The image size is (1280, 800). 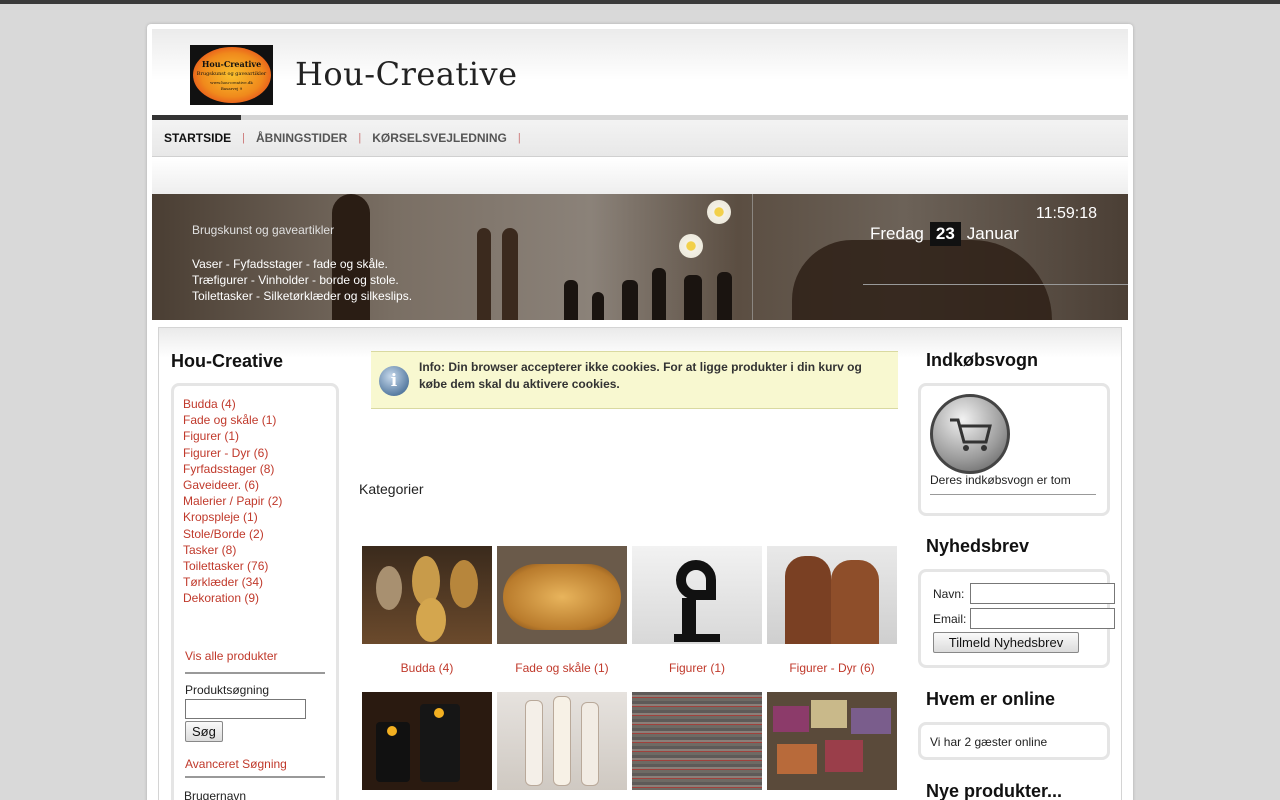 What do you see at coordinates (832, 668) in the screenshot?
I see `category-tile-label: Figurer - Dyr (6)` at bounding box center [832, 668].